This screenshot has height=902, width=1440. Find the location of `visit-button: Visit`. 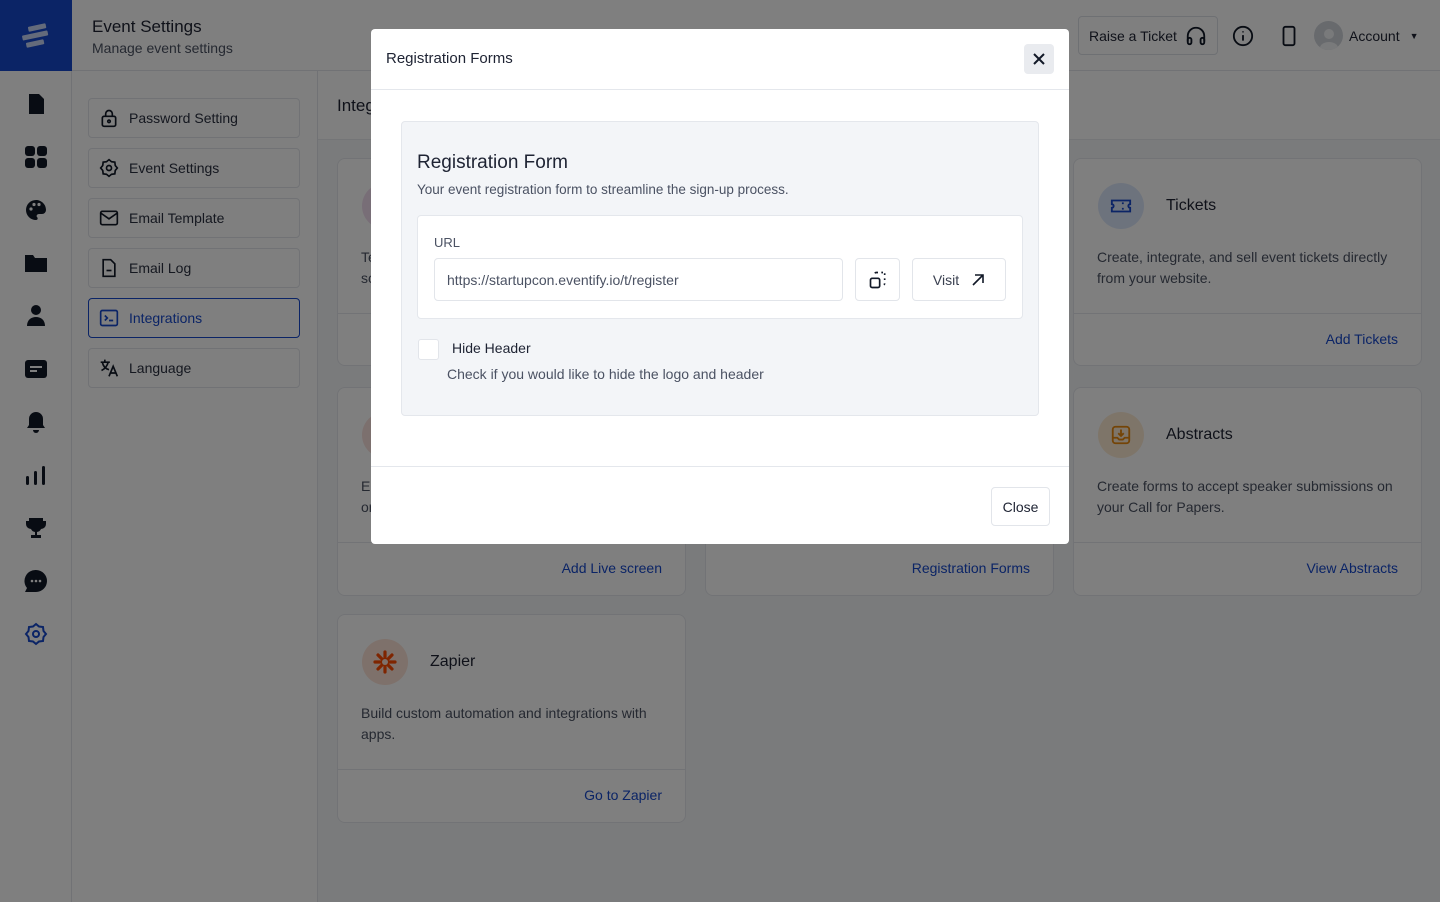

visit-button: Visit is located at coordinates (959, 279).